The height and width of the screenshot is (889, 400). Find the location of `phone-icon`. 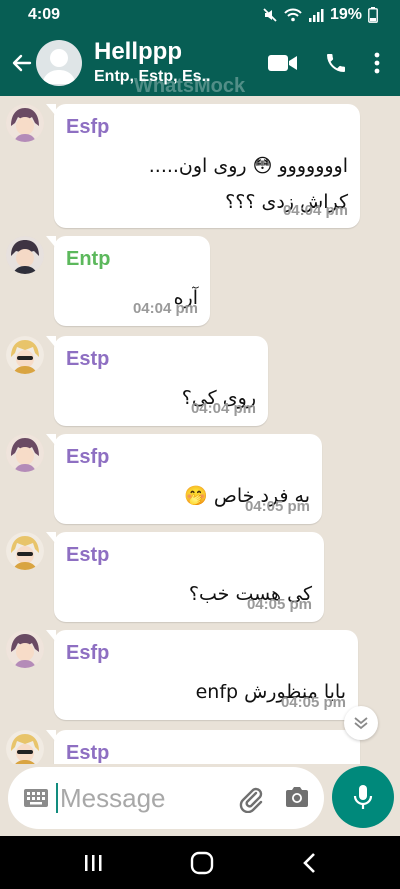

phone-icon is located at coordinates (336, 63).